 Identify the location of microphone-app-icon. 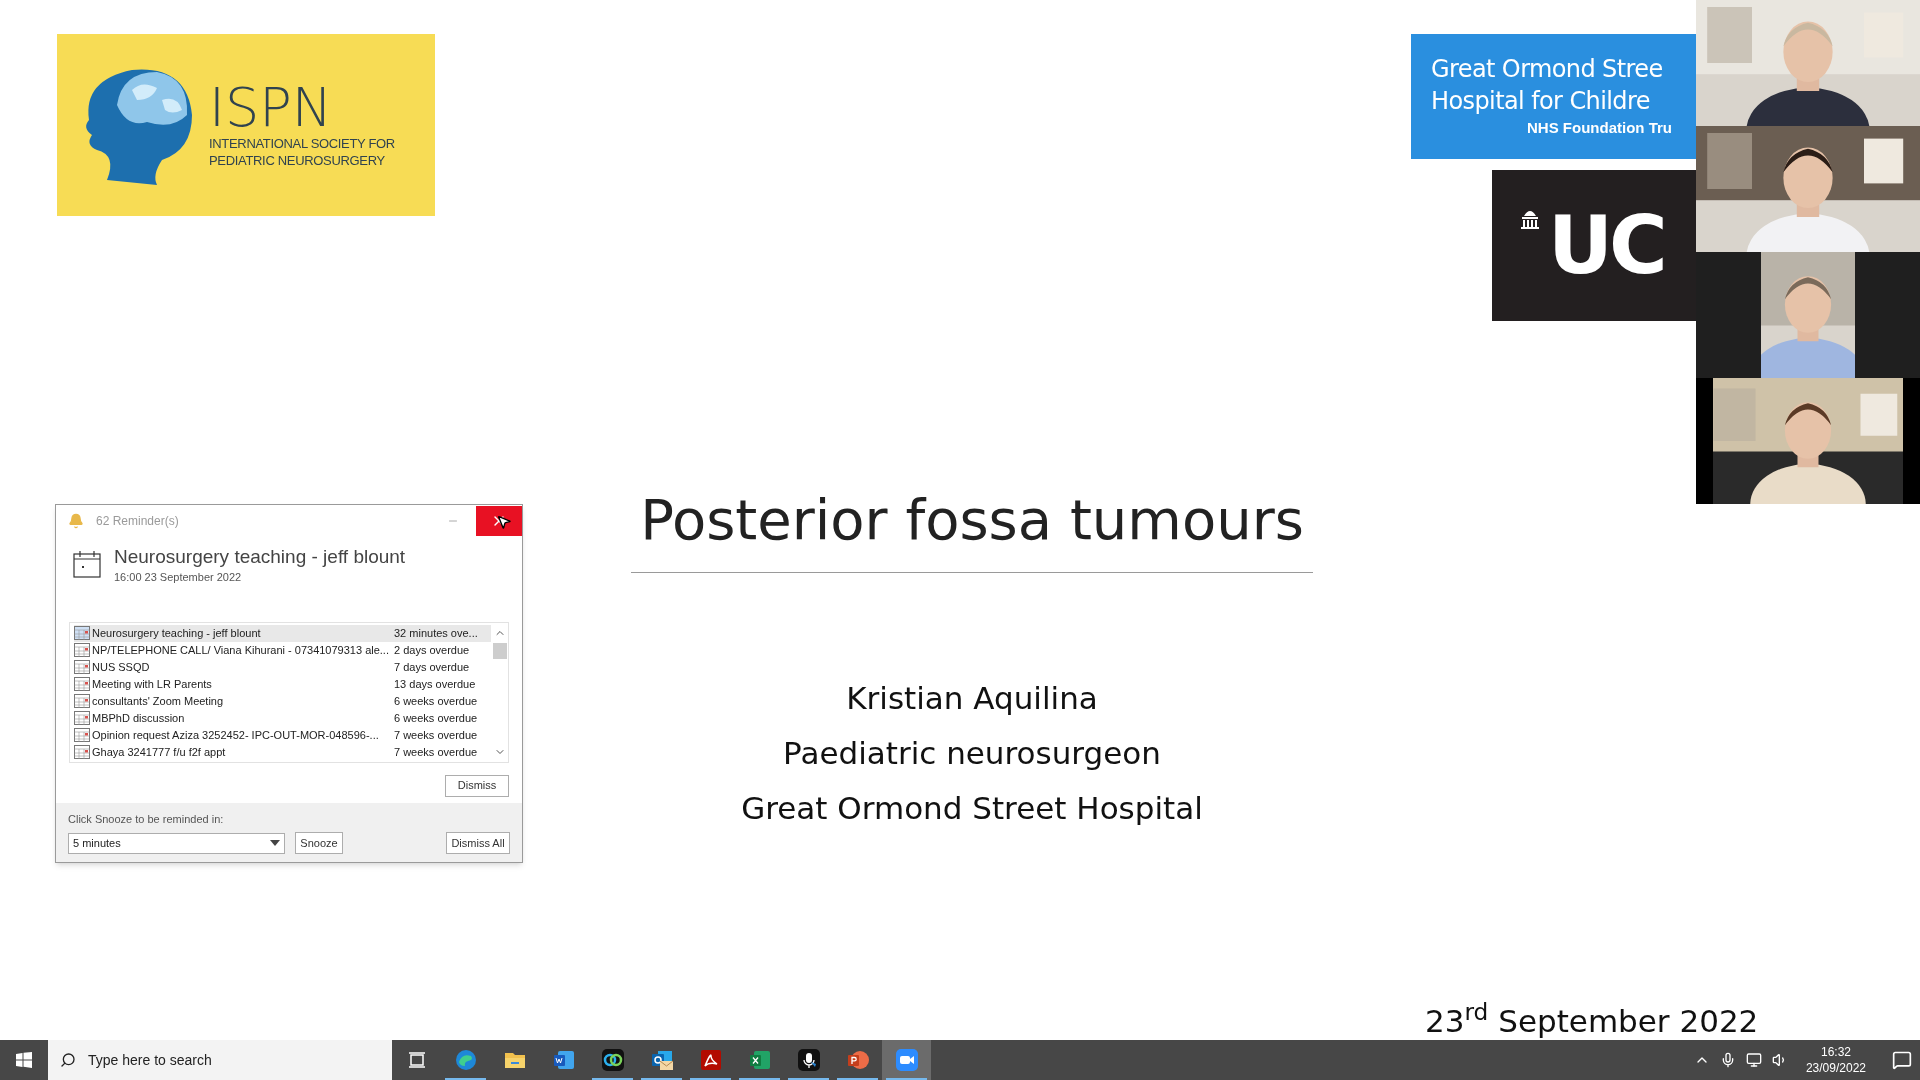
(808, 1060).